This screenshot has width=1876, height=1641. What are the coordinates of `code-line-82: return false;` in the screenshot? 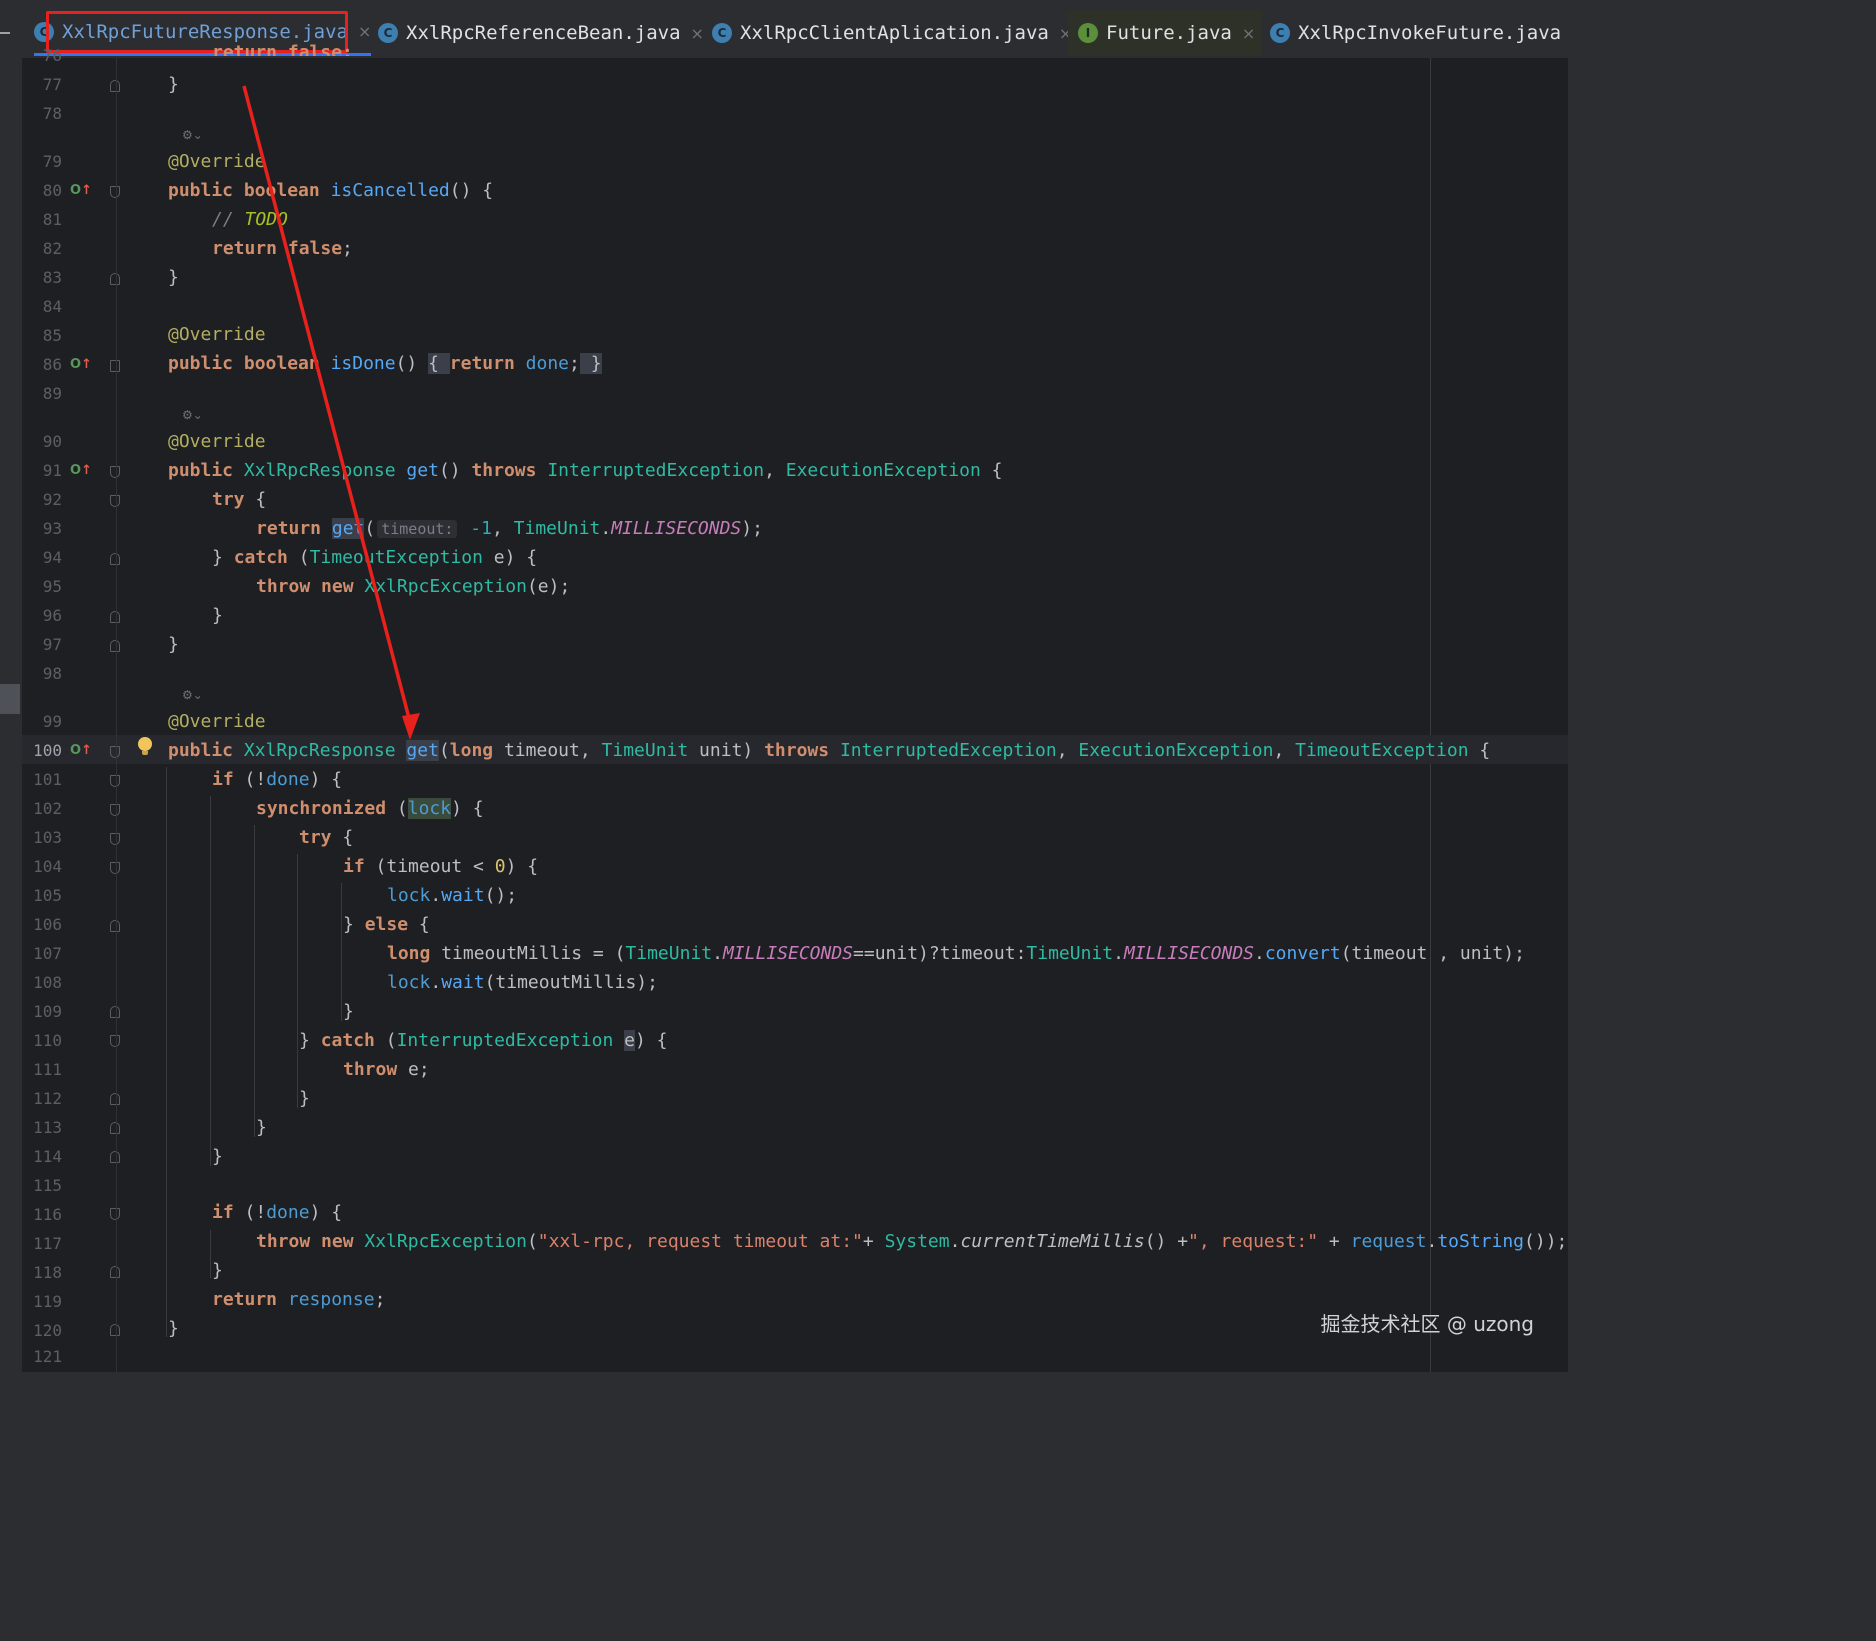 It's located at (282, 248).